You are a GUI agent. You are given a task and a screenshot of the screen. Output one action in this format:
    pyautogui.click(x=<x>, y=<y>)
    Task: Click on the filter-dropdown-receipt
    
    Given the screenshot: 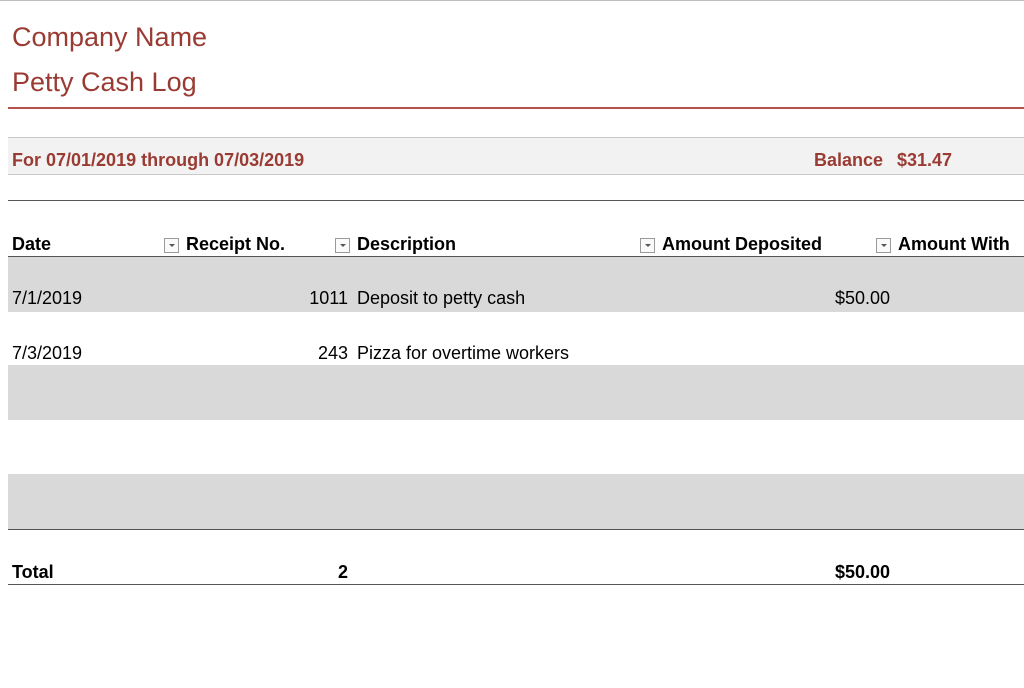 What is the action you would take?
    pyautogui.click(x=342, y=245)
    